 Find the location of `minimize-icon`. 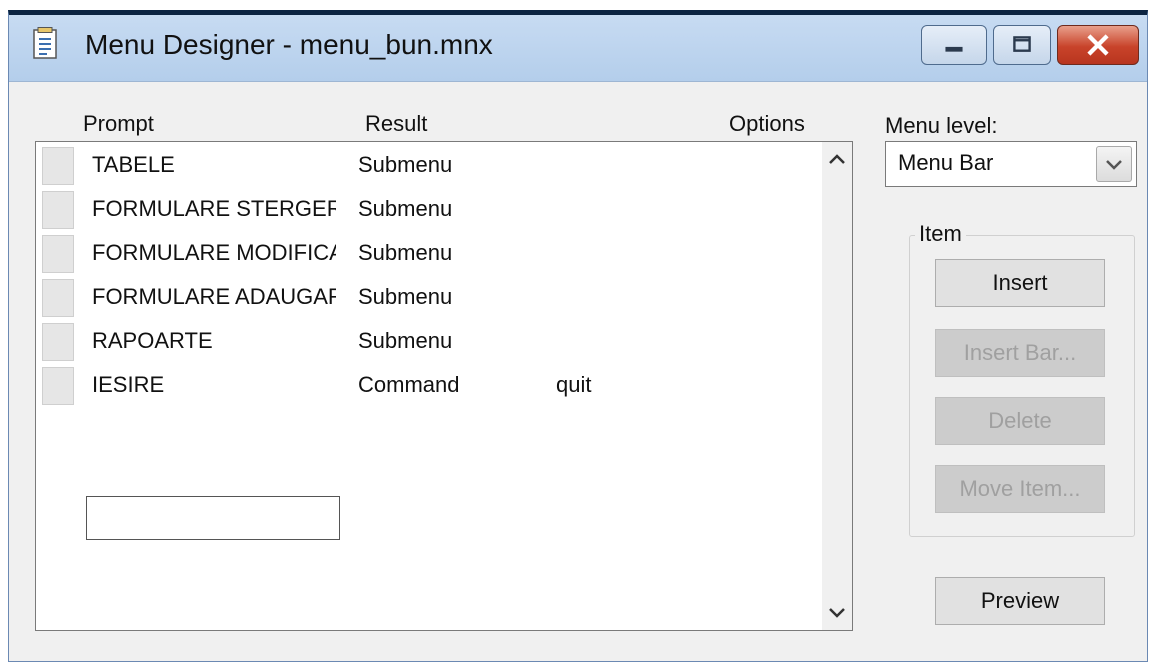

minimize-icon is located at coordinates (954, 49).